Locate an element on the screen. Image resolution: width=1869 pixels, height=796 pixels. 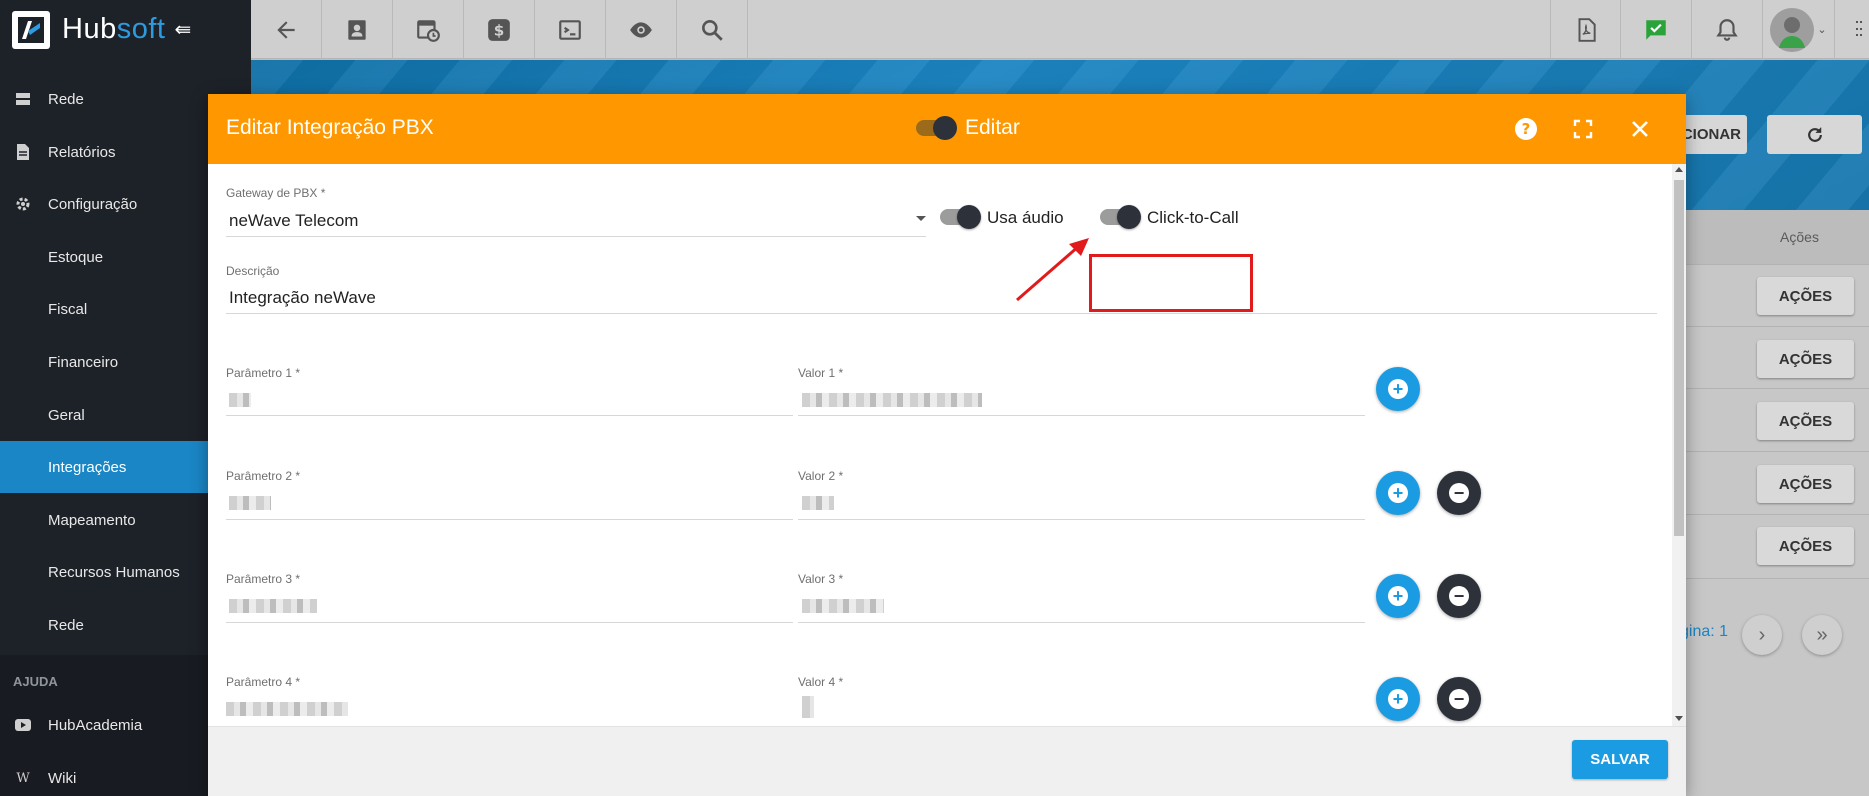
close-button is located at coordinates (1640, 129).